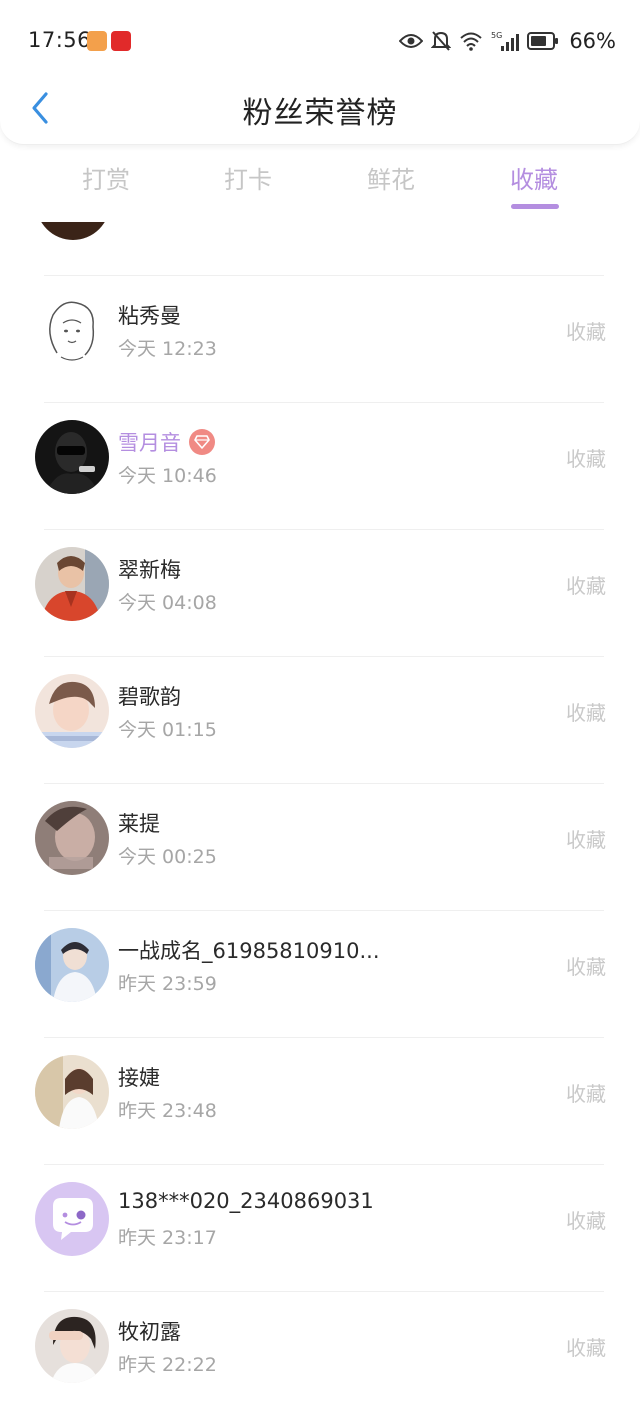 The width and height of the screenshot is (640, 1415). What do you see at coordinates (149, 316) in the screenshot?
I see `user-name: 粘秀曼` at bounding box center [149, 316].